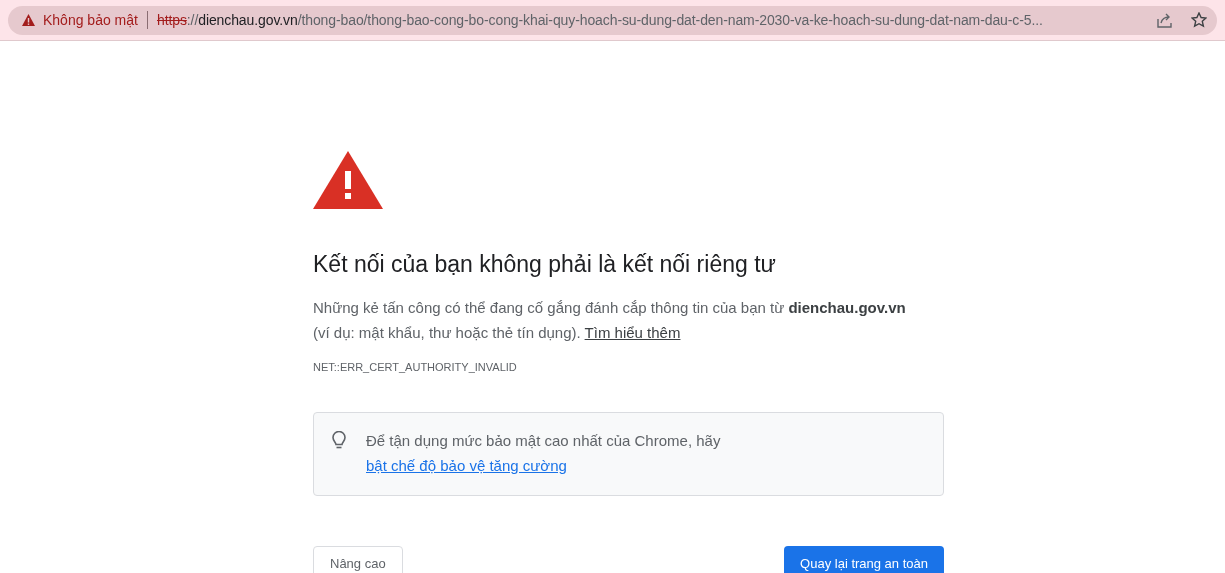 The image size is (1225, 573). Describe the element at coordinates (1199, 20) in the screenshot. I see `bookmark-star-icon` at that location.